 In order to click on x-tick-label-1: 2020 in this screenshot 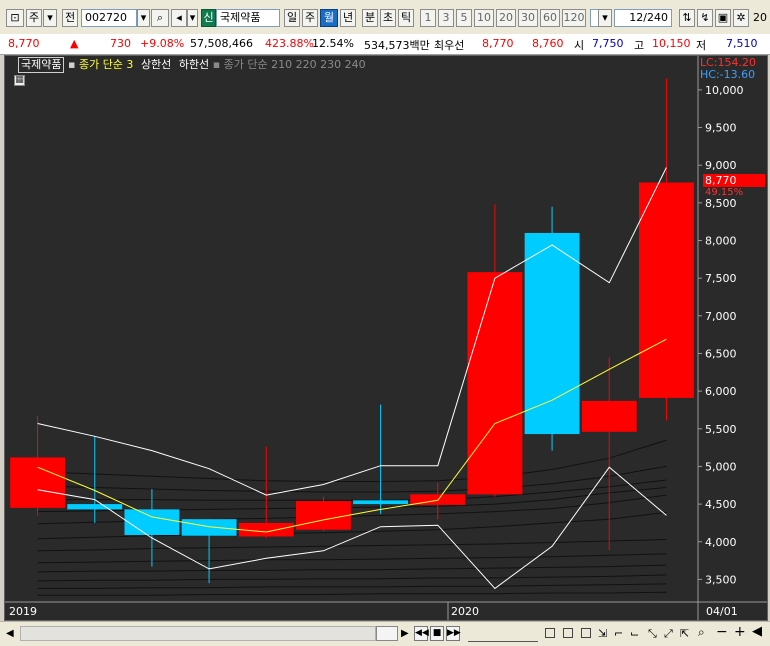, I will do `click(465, 611)`.